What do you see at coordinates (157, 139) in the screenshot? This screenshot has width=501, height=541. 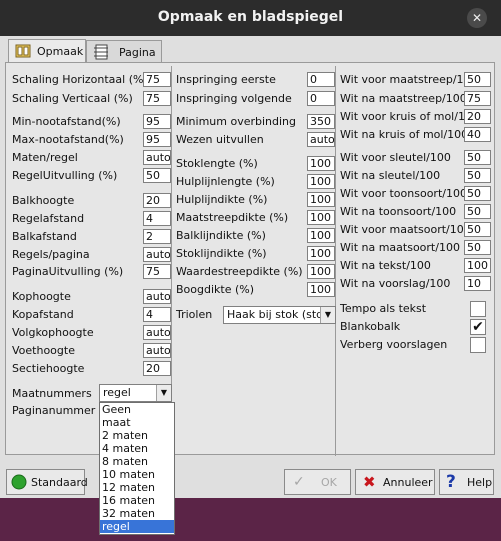 I see `field-max-nootafstand: 95` at bounding box center [157, 139].